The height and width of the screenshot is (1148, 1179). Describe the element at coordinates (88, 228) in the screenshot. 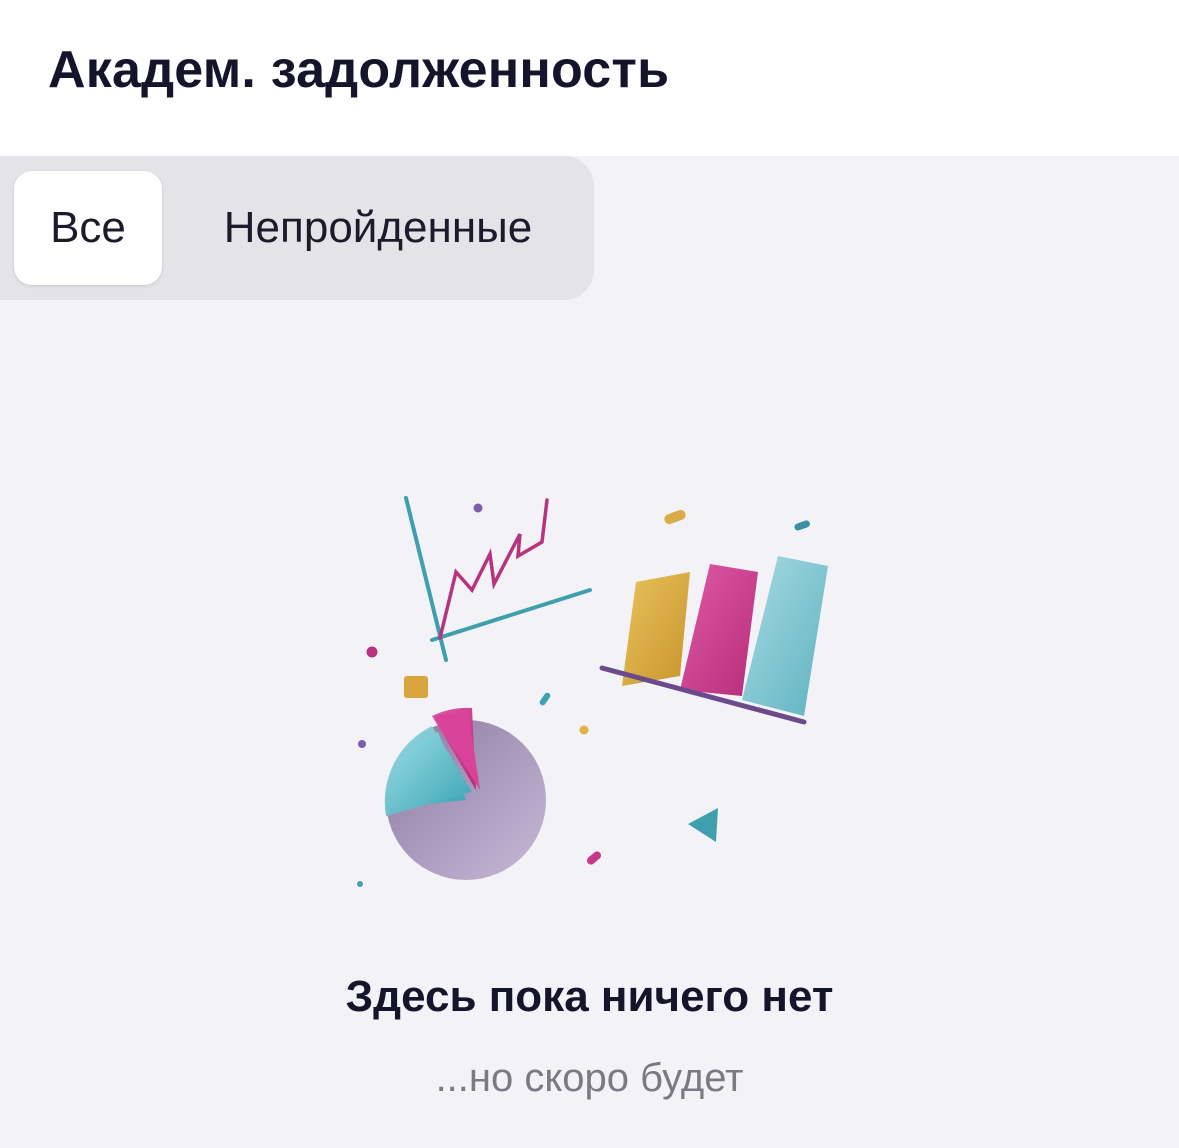

I see `tab-all: Все` at that location.